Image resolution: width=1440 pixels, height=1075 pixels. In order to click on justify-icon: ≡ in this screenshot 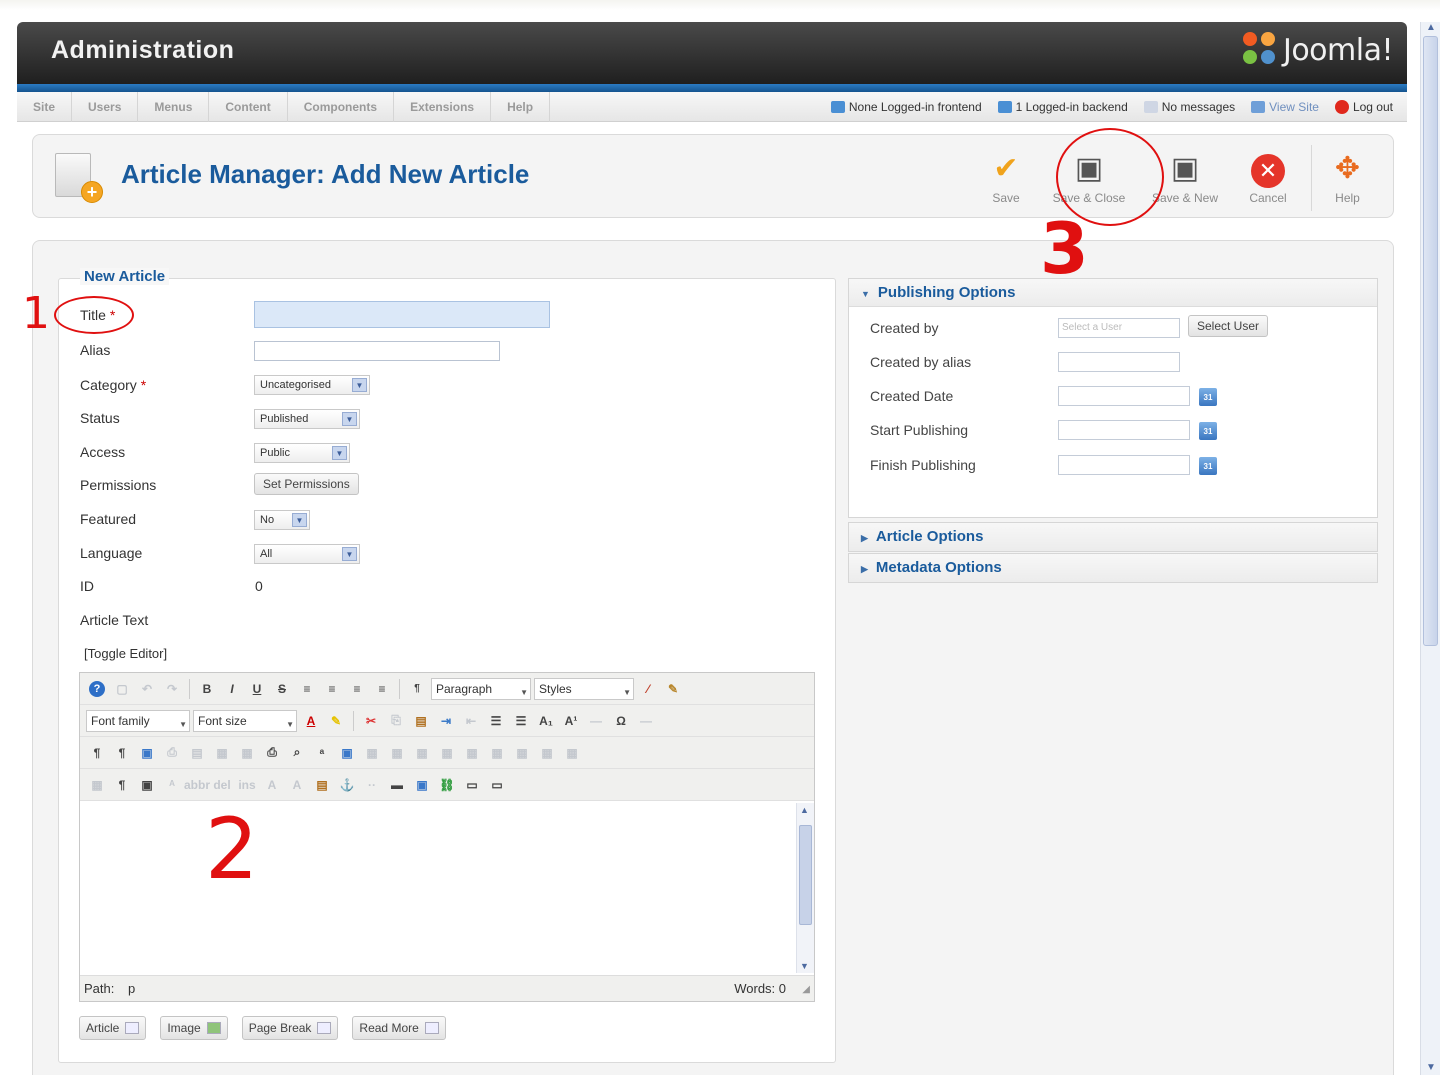, I will do `click(382, 689)`.